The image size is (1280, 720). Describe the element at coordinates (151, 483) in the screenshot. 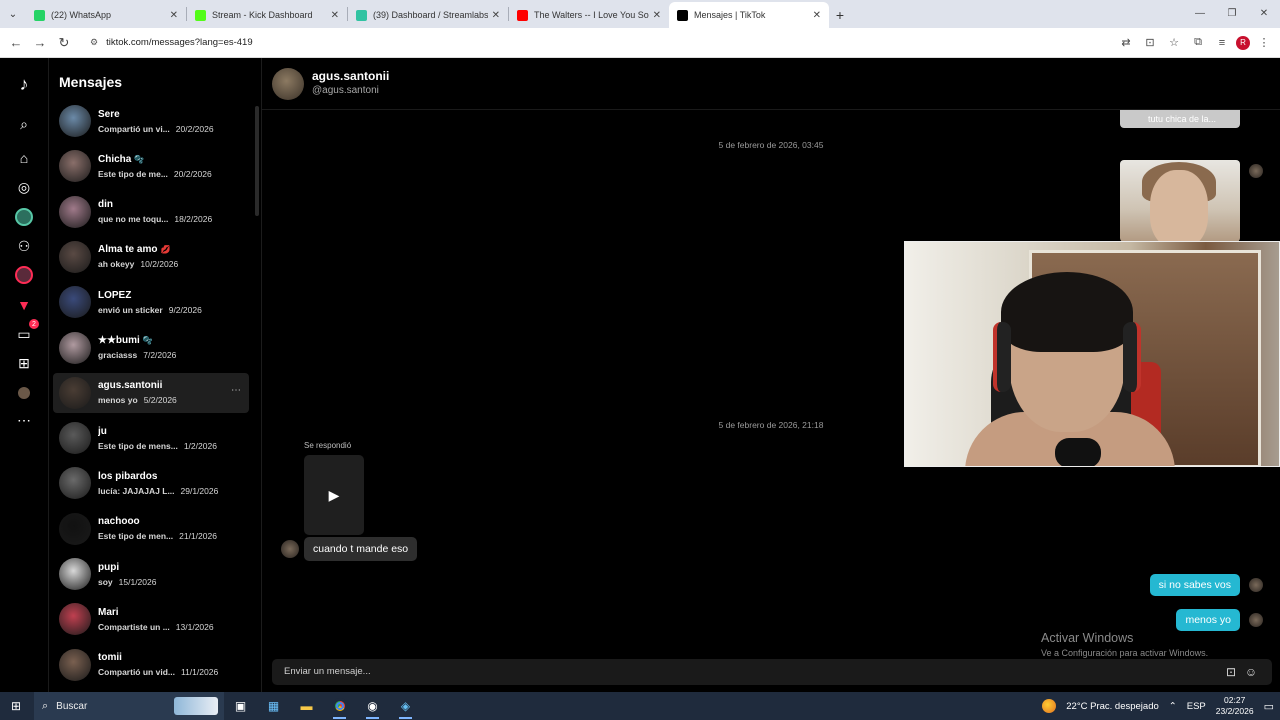

I see `conversation-item: los pibardos lucía: JAJAJAJ L... 29/1/2026` at that location.